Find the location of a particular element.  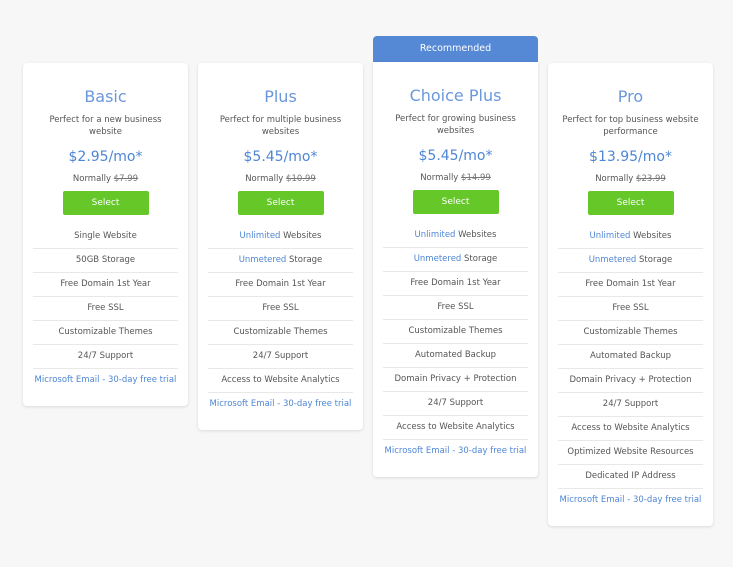

plan-description: Perfect for multiple business websites is located at coordinates (280, 126).